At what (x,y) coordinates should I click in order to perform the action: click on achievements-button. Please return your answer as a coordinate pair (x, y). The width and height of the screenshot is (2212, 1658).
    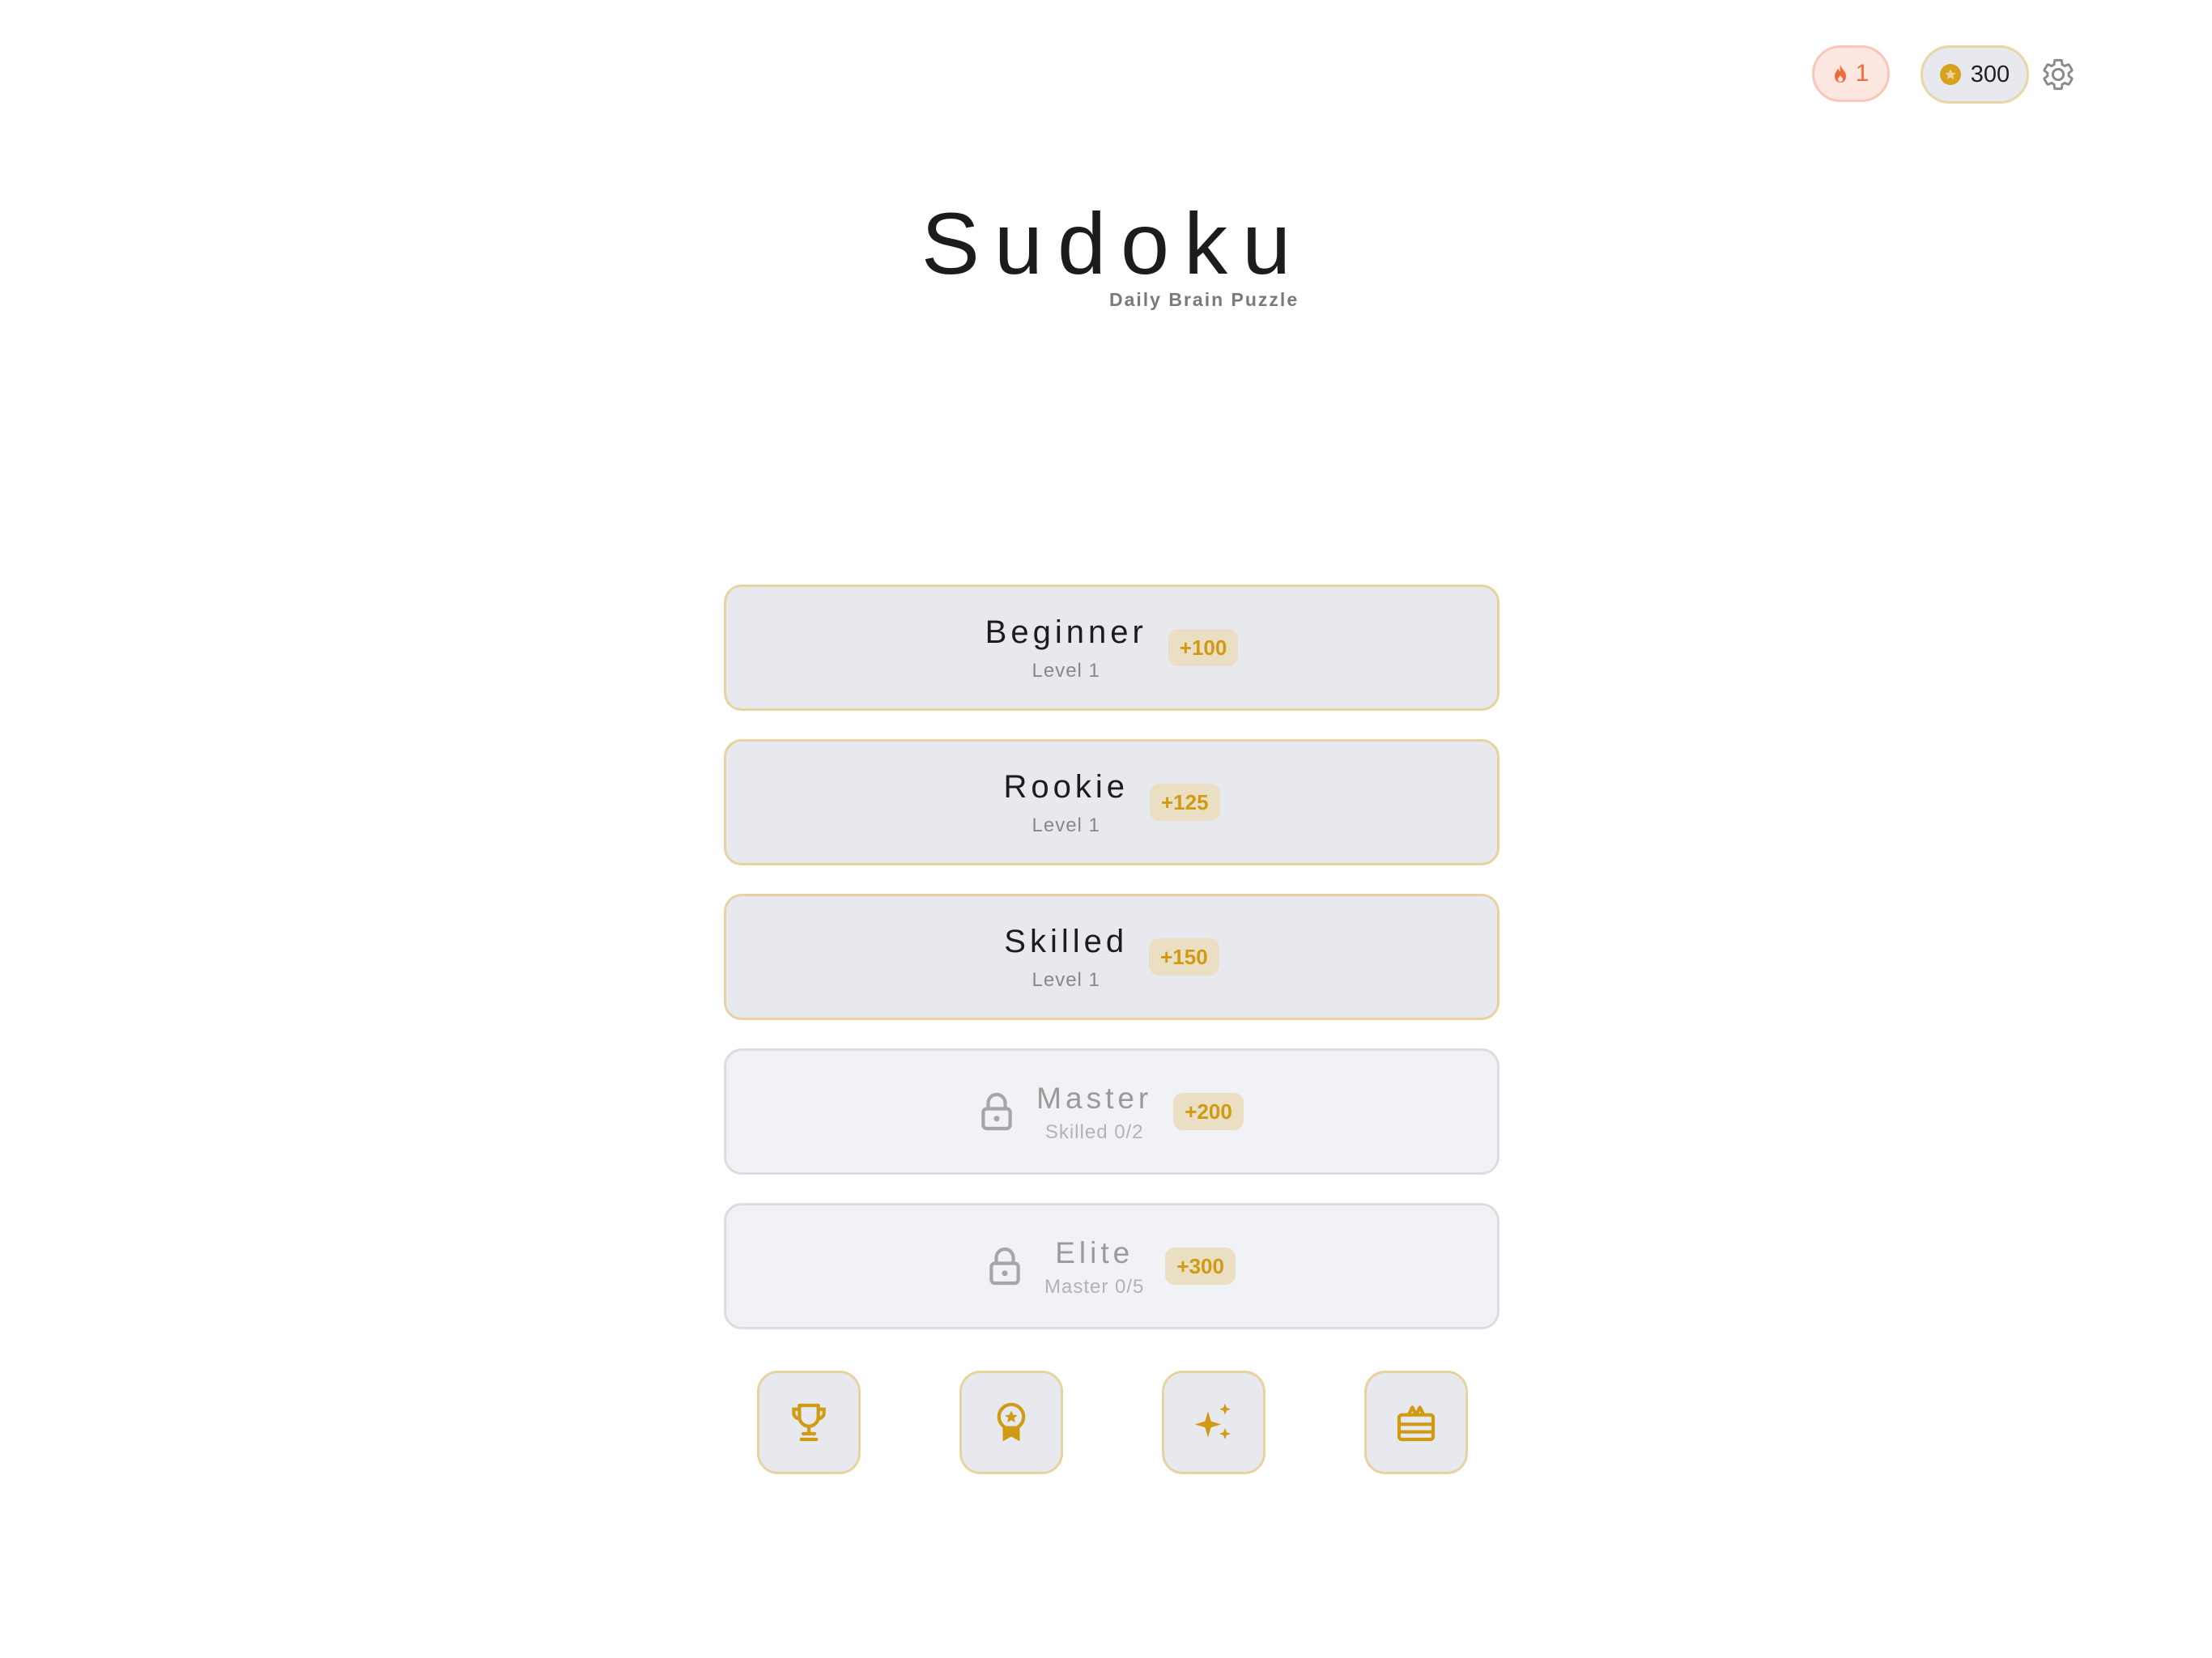
    Looking at the image, I should click on (1011, 1422).